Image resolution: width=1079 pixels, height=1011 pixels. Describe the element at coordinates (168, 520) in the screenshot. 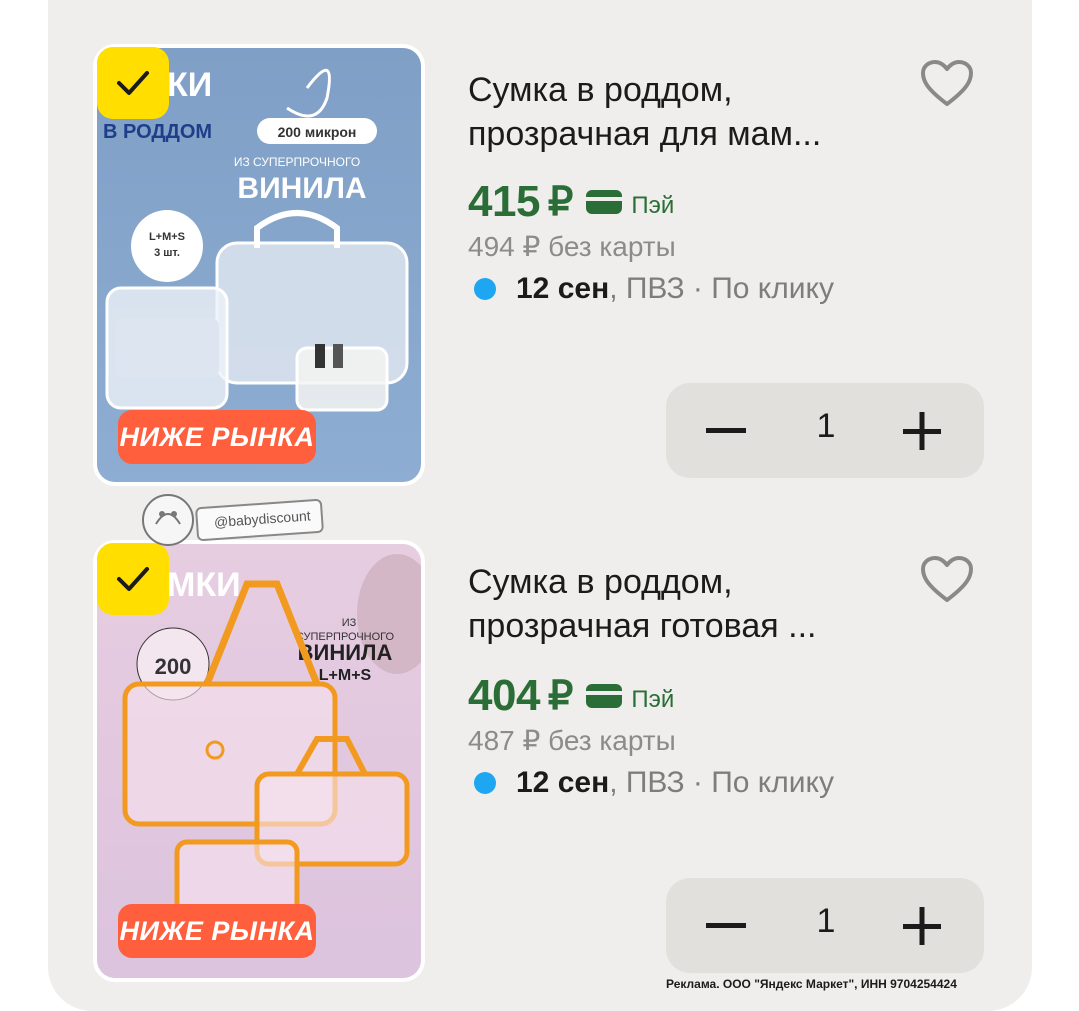

I see `watermark-logo-icon` at that location.